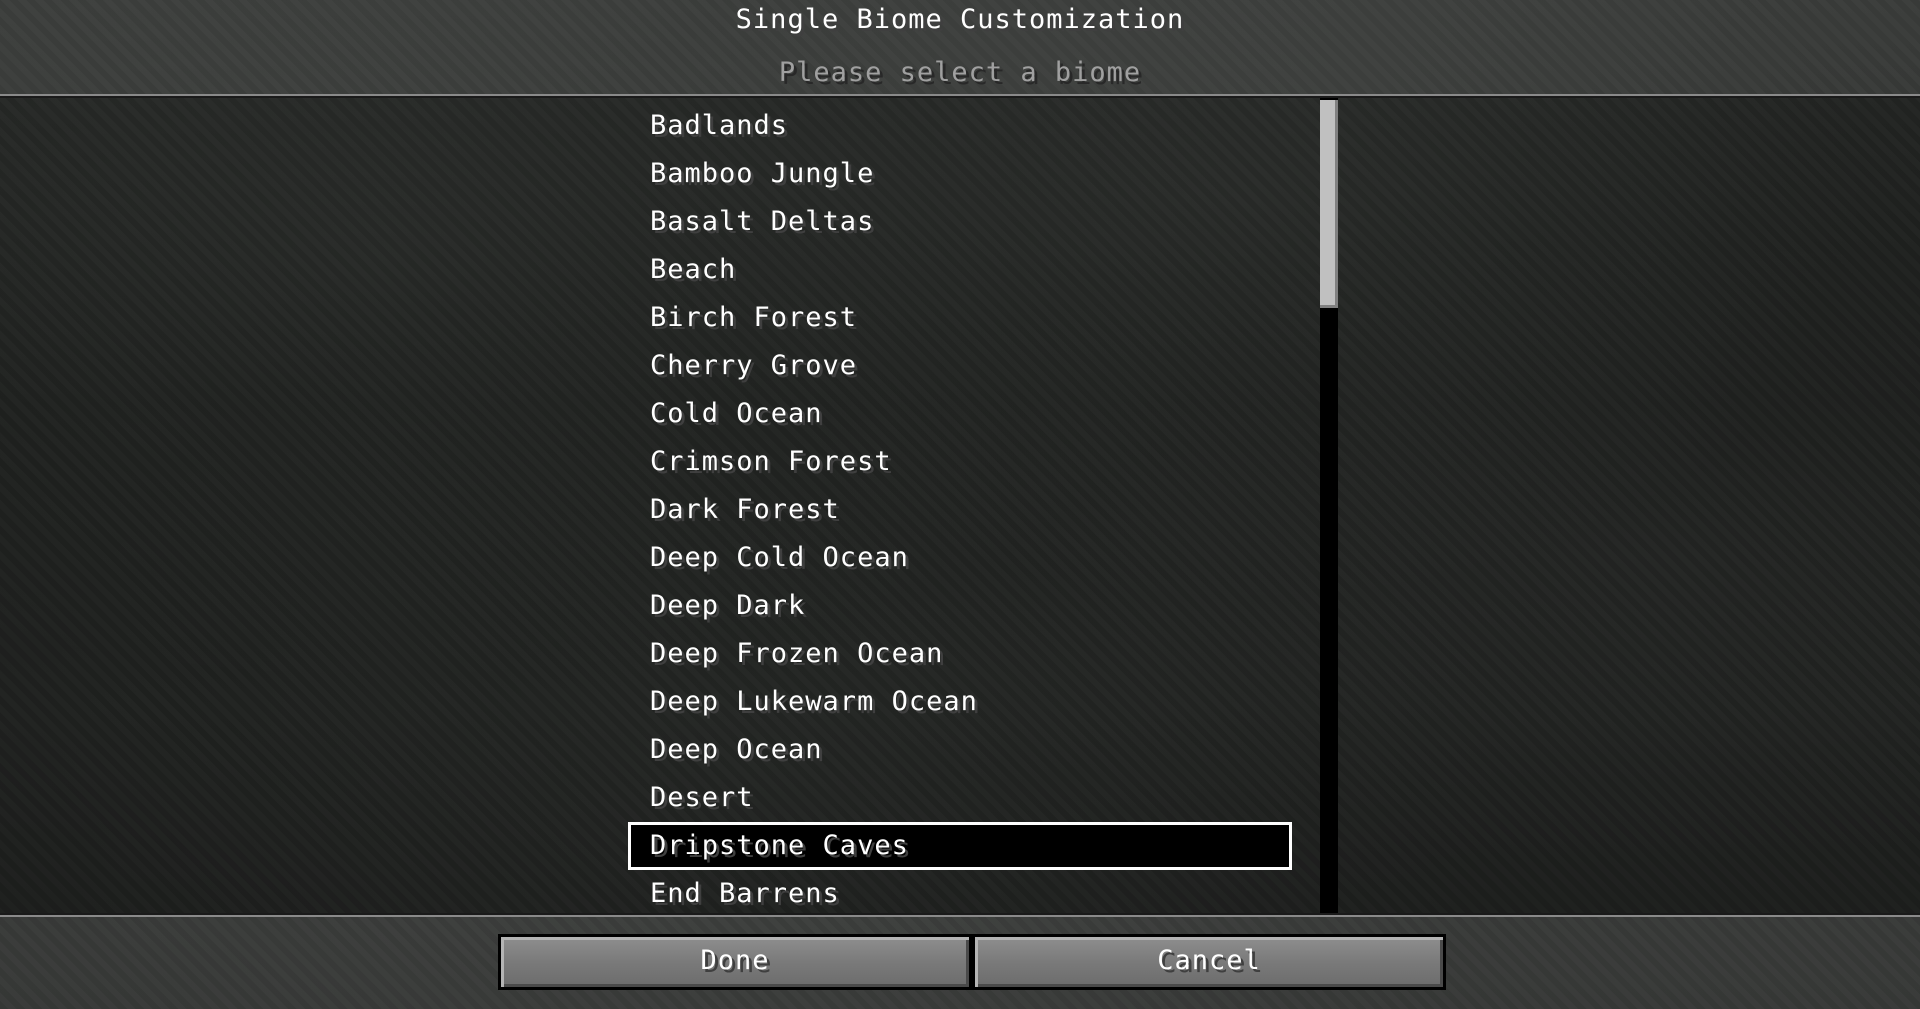  I want to click on biome-list-item: Cold Ocean, so click(960, 414).